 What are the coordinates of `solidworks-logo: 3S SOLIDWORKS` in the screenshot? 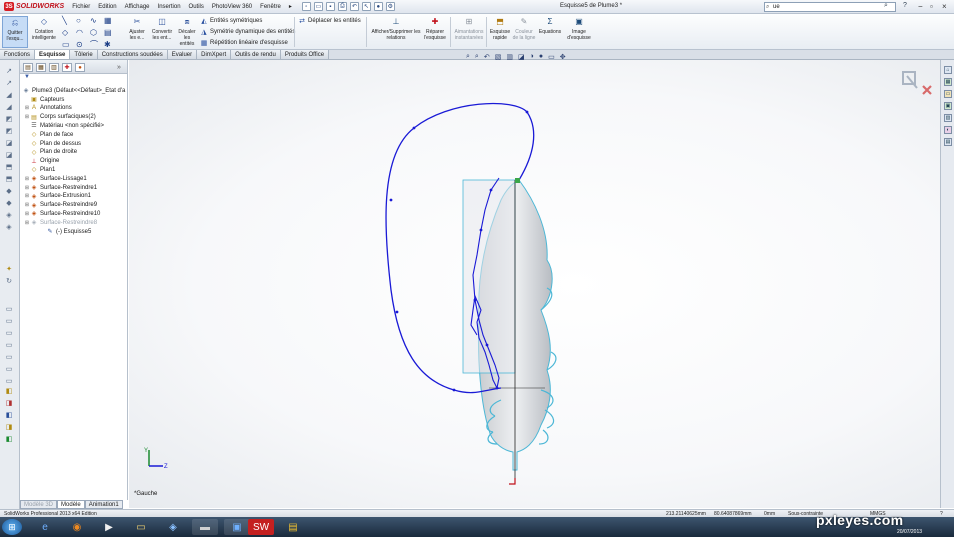 It's located at (34, 6).